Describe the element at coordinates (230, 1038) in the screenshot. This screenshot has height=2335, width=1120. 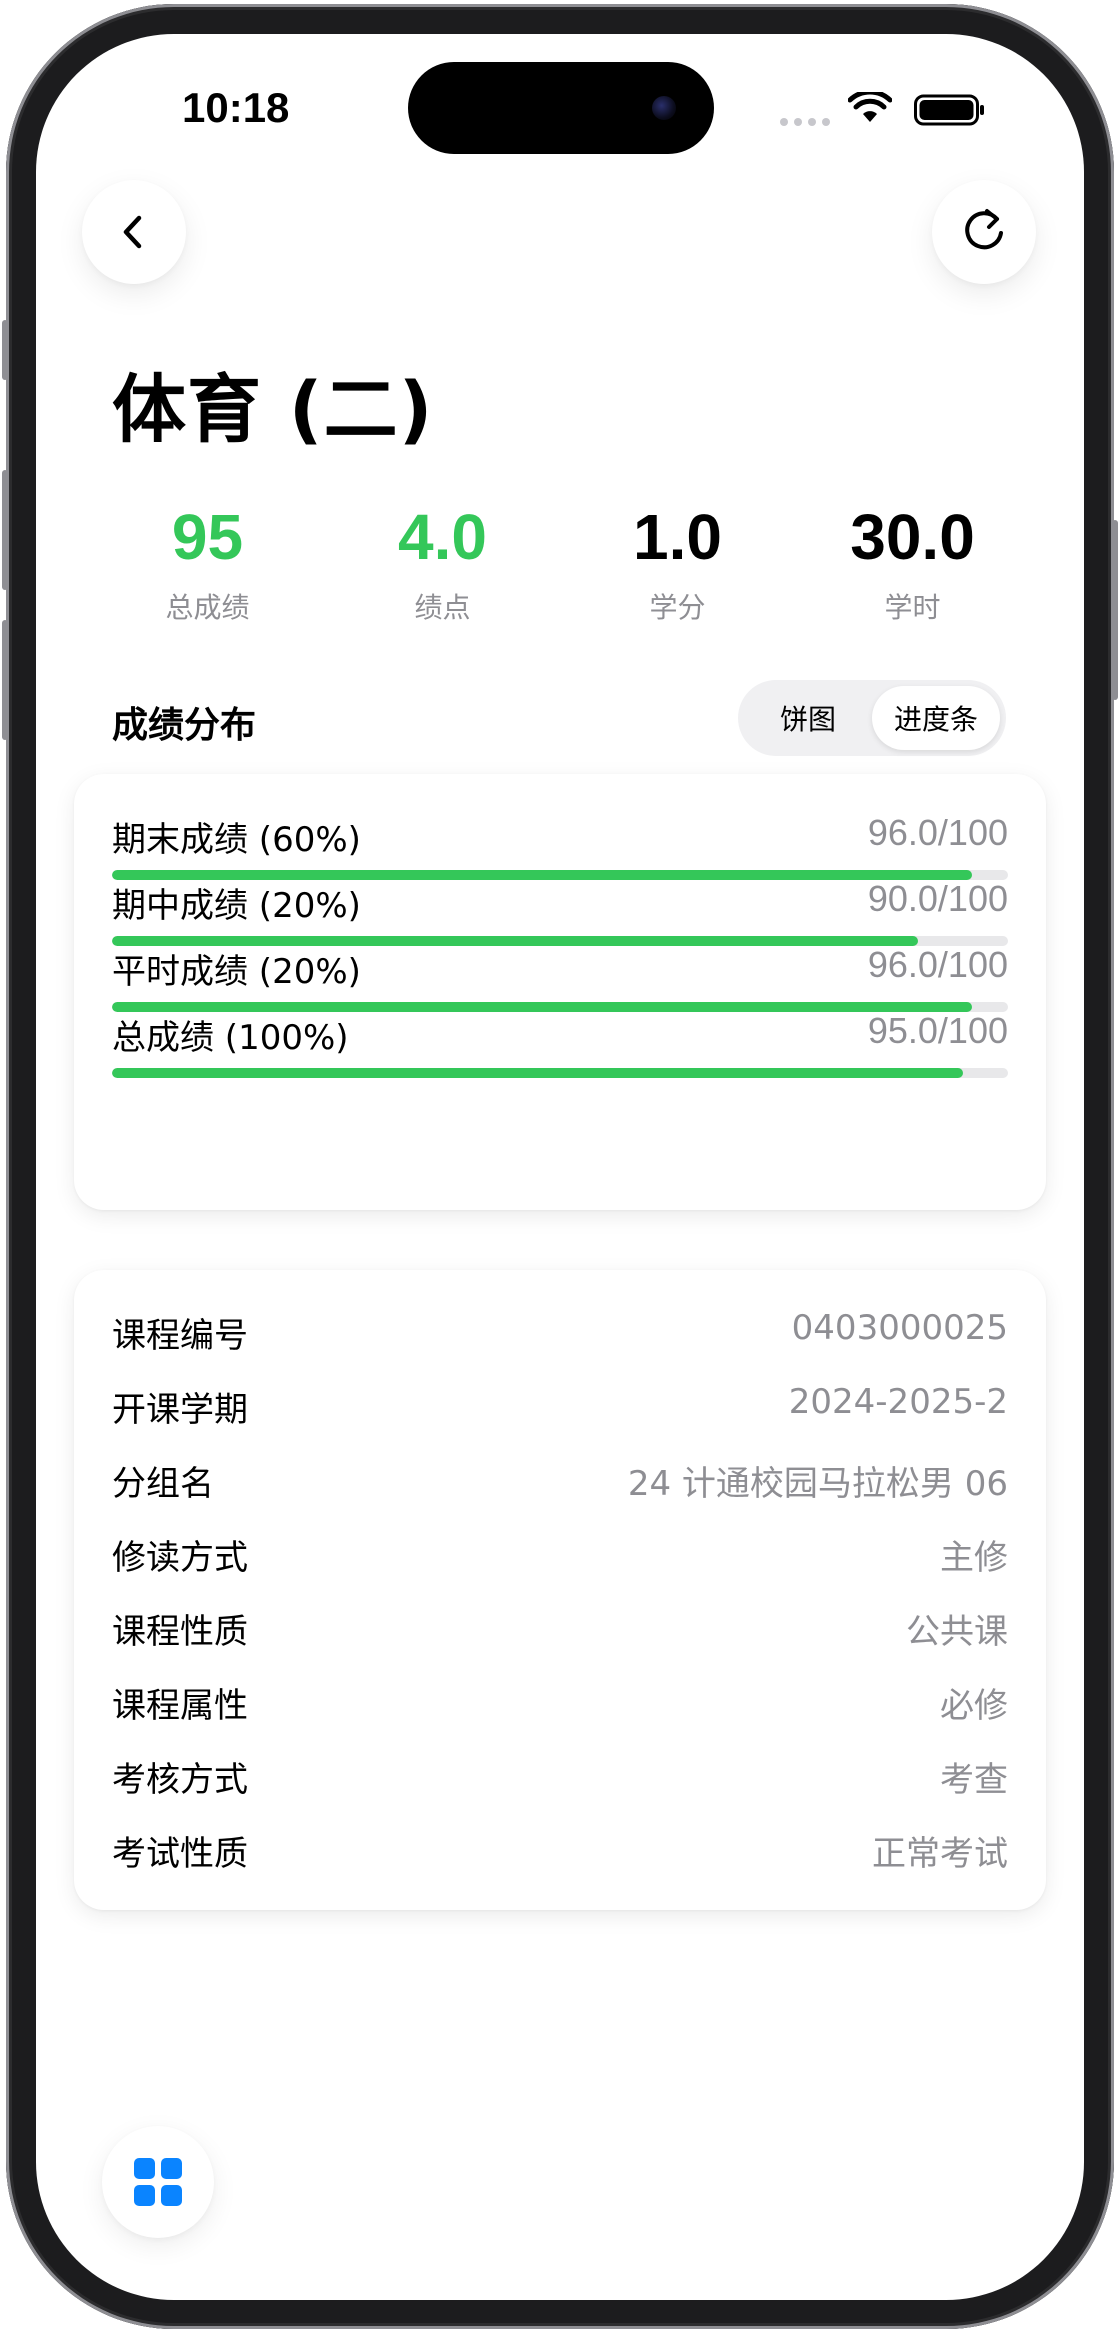
I see `progress-label: 总成绩 (100%)` at that location.